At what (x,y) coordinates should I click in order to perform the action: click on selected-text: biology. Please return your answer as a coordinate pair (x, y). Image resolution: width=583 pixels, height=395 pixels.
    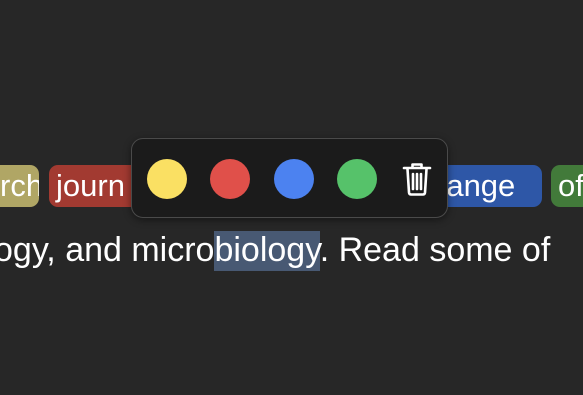
    Looking at the image, I should click on (267, 251).